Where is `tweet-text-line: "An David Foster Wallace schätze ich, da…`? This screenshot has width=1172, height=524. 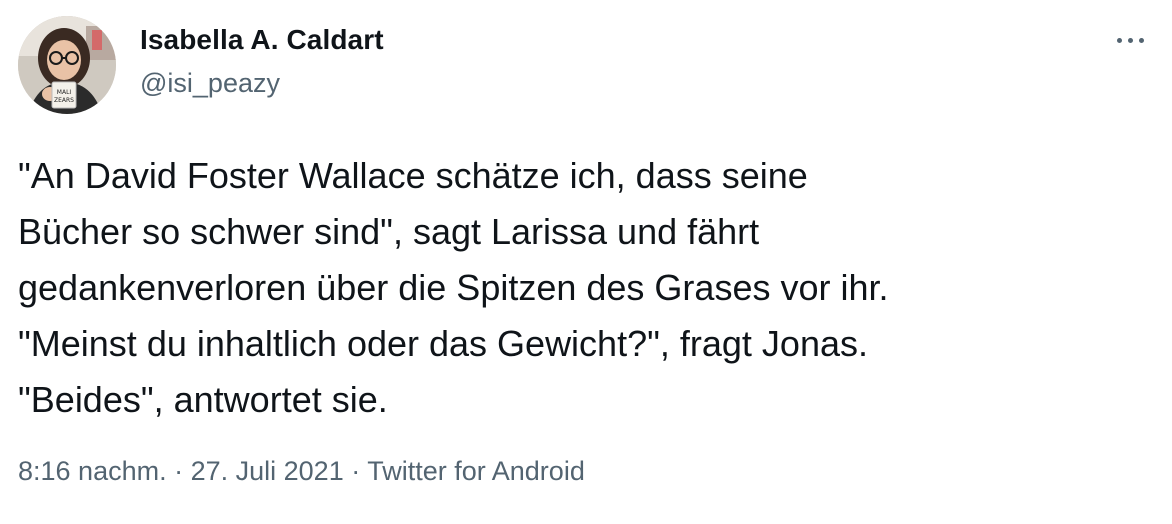
tweet-text-line: "An David Foster Wallace schätze ich, da… is located at coordinates (413, 175).